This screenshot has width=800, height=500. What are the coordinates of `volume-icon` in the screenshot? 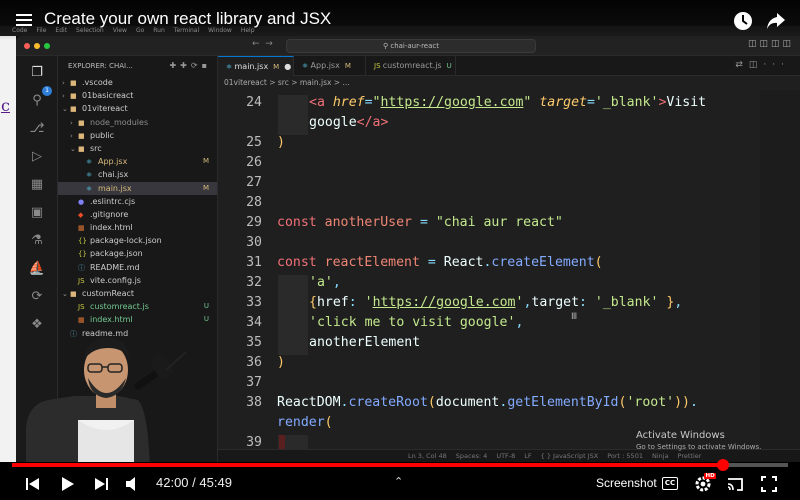 It's located at (133, 484).